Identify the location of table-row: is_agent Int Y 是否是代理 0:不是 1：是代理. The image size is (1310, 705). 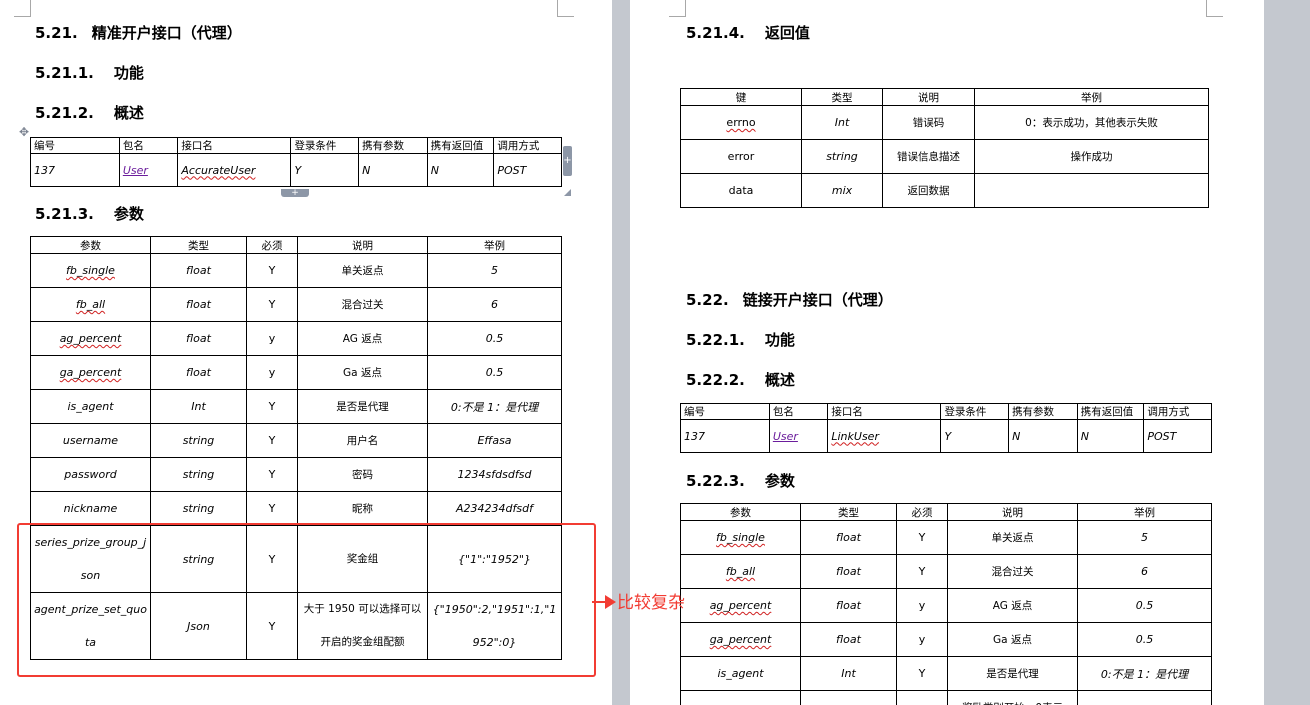
(946, 673).